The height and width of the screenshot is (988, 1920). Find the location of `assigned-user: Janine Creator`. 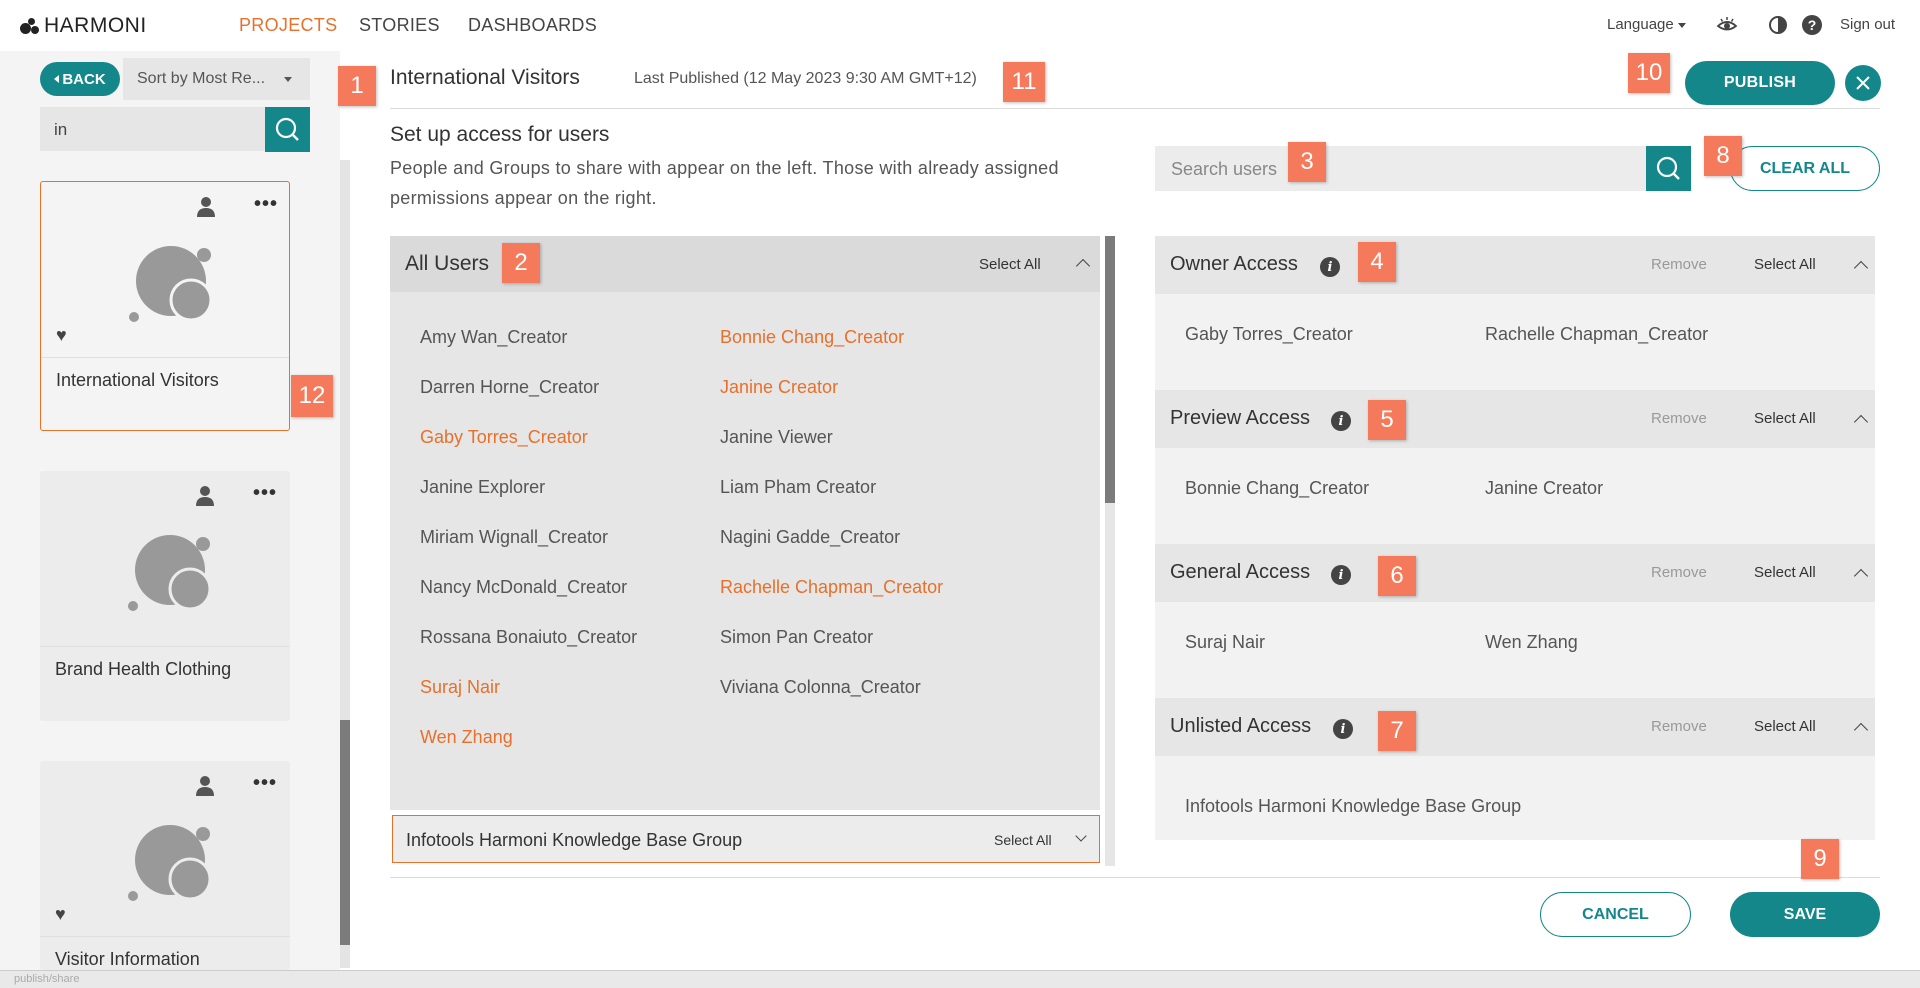

assigned-user: Janine Creator is located at coordinates (1544, 488).